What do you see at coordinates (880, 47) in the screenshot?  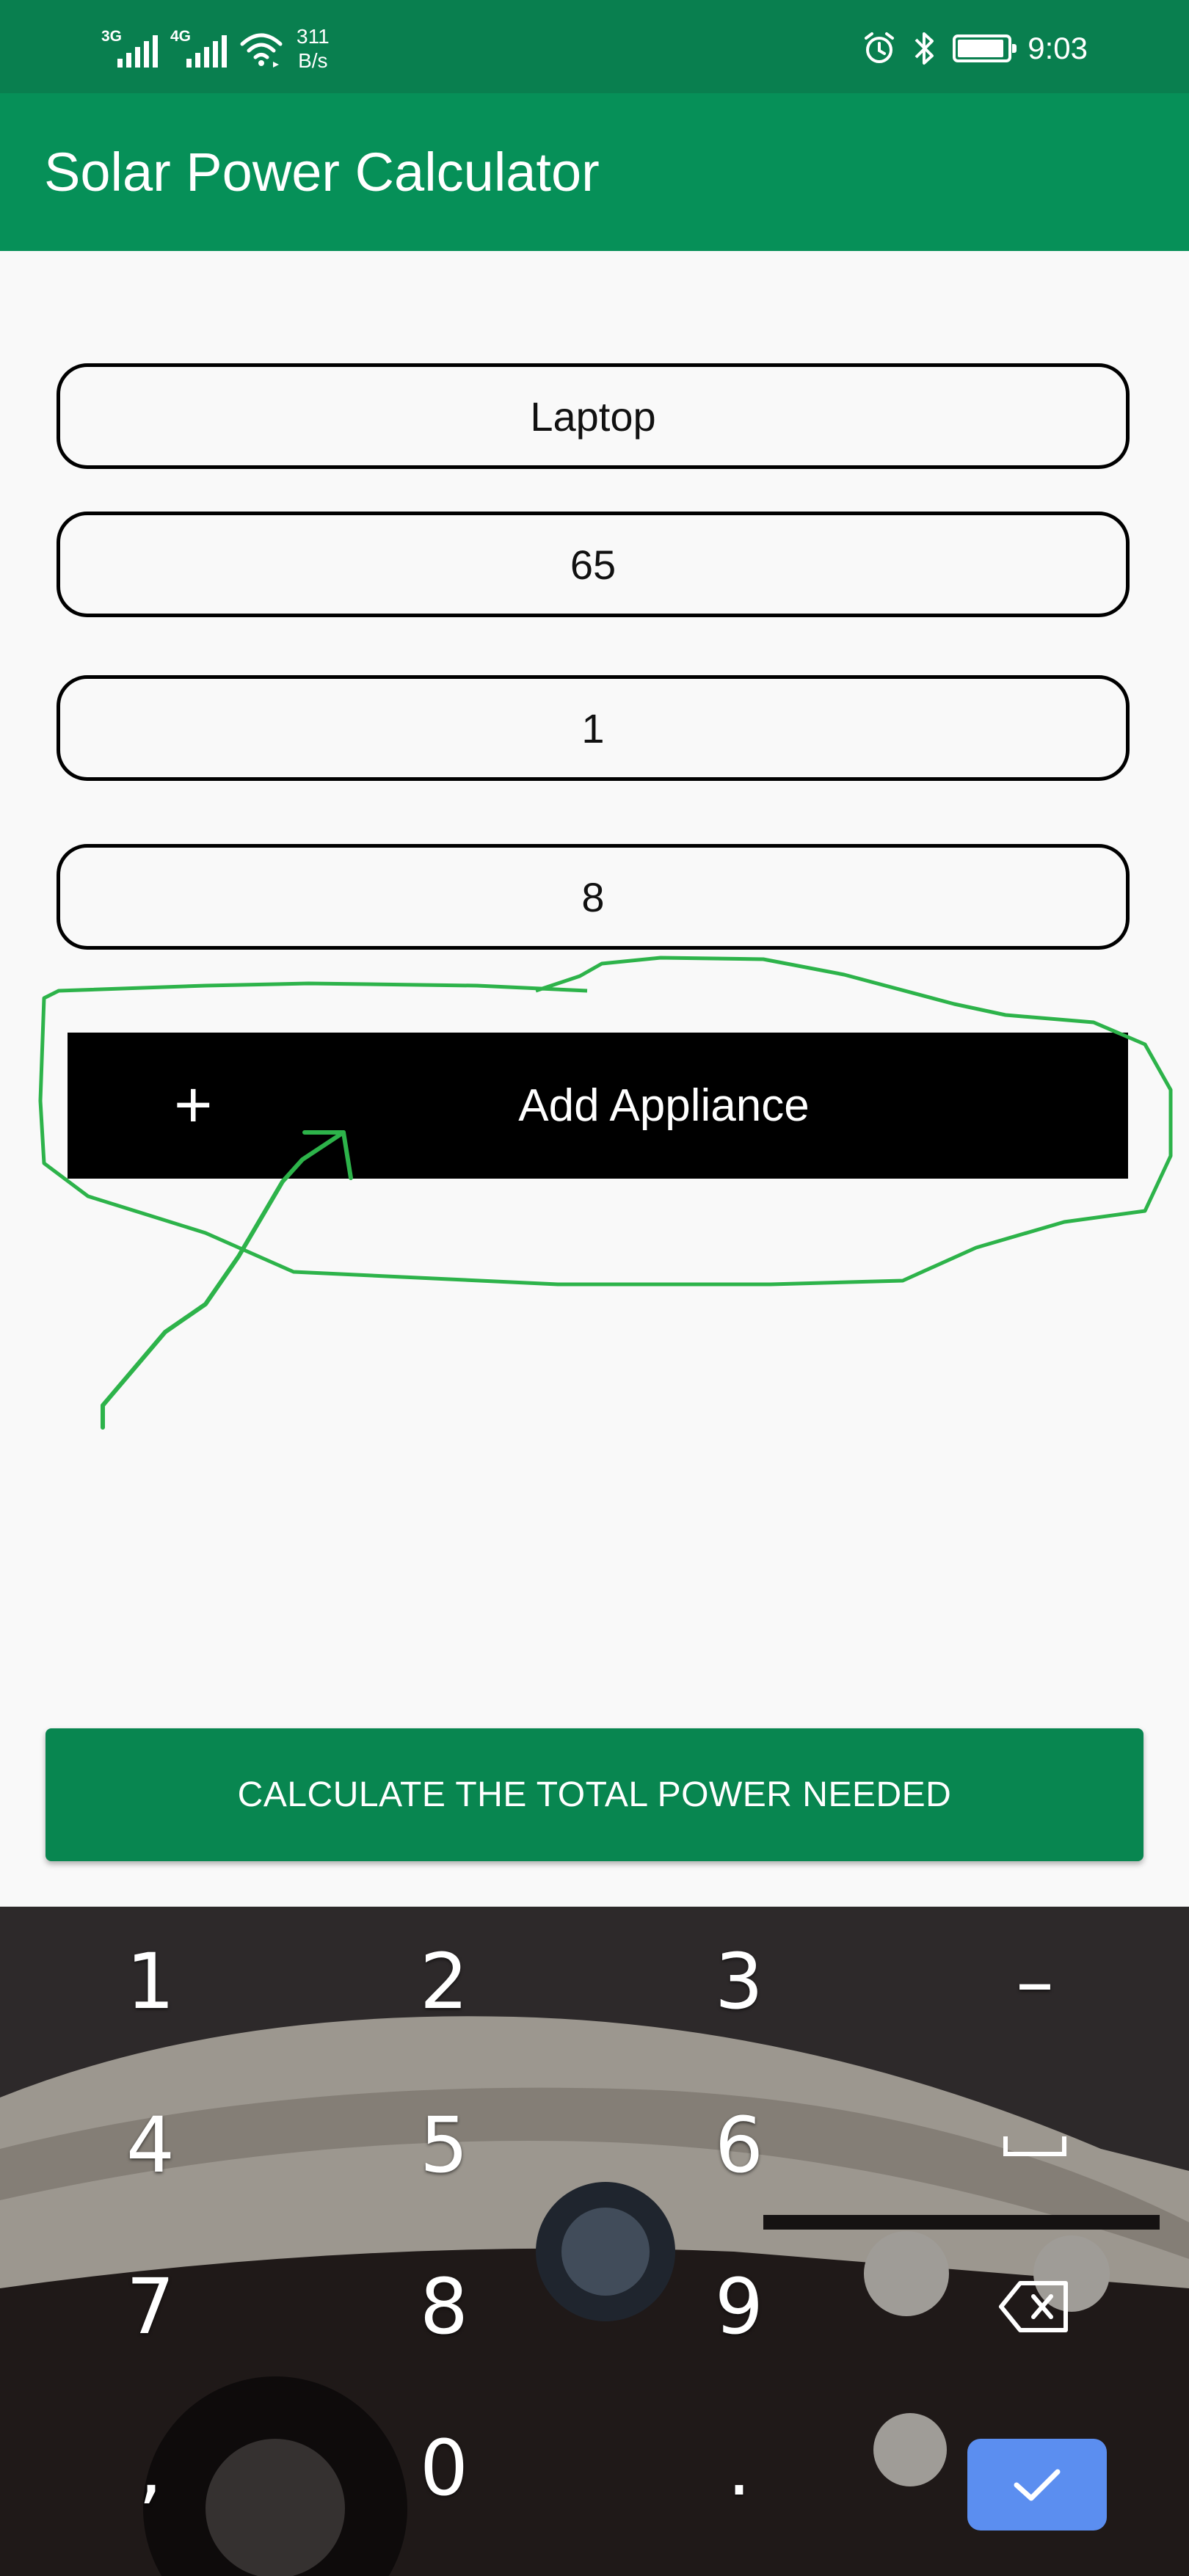 I see `alarm-icon` at bounding box center [880, 47].